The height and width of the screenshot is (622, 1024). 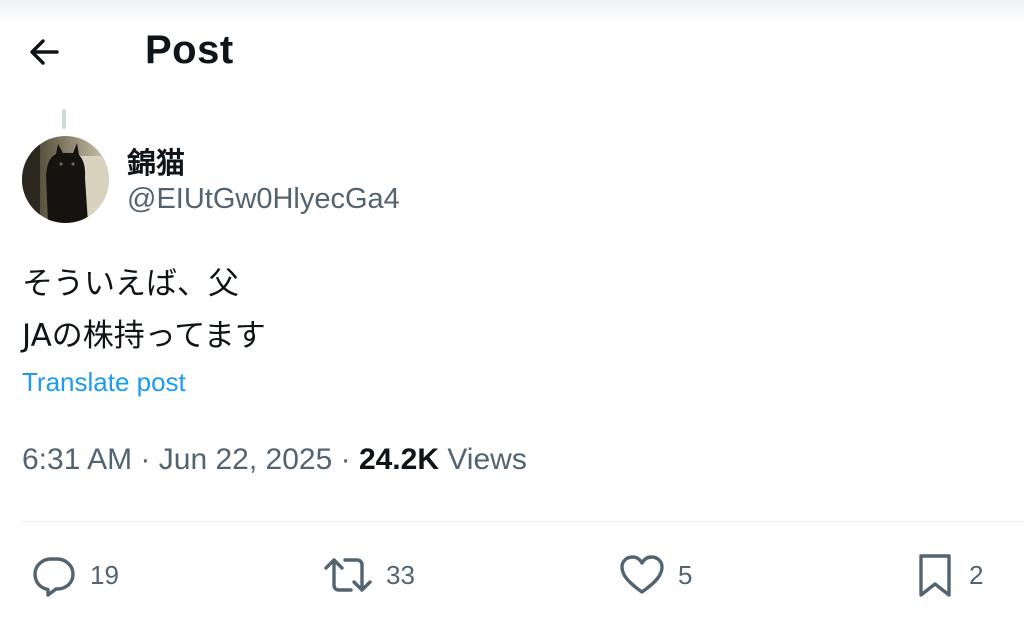 What do you see at coordinates (104, 382) in the screenshot?
I see `translate-post-link: Translate post` at bounding box center [104, 382].